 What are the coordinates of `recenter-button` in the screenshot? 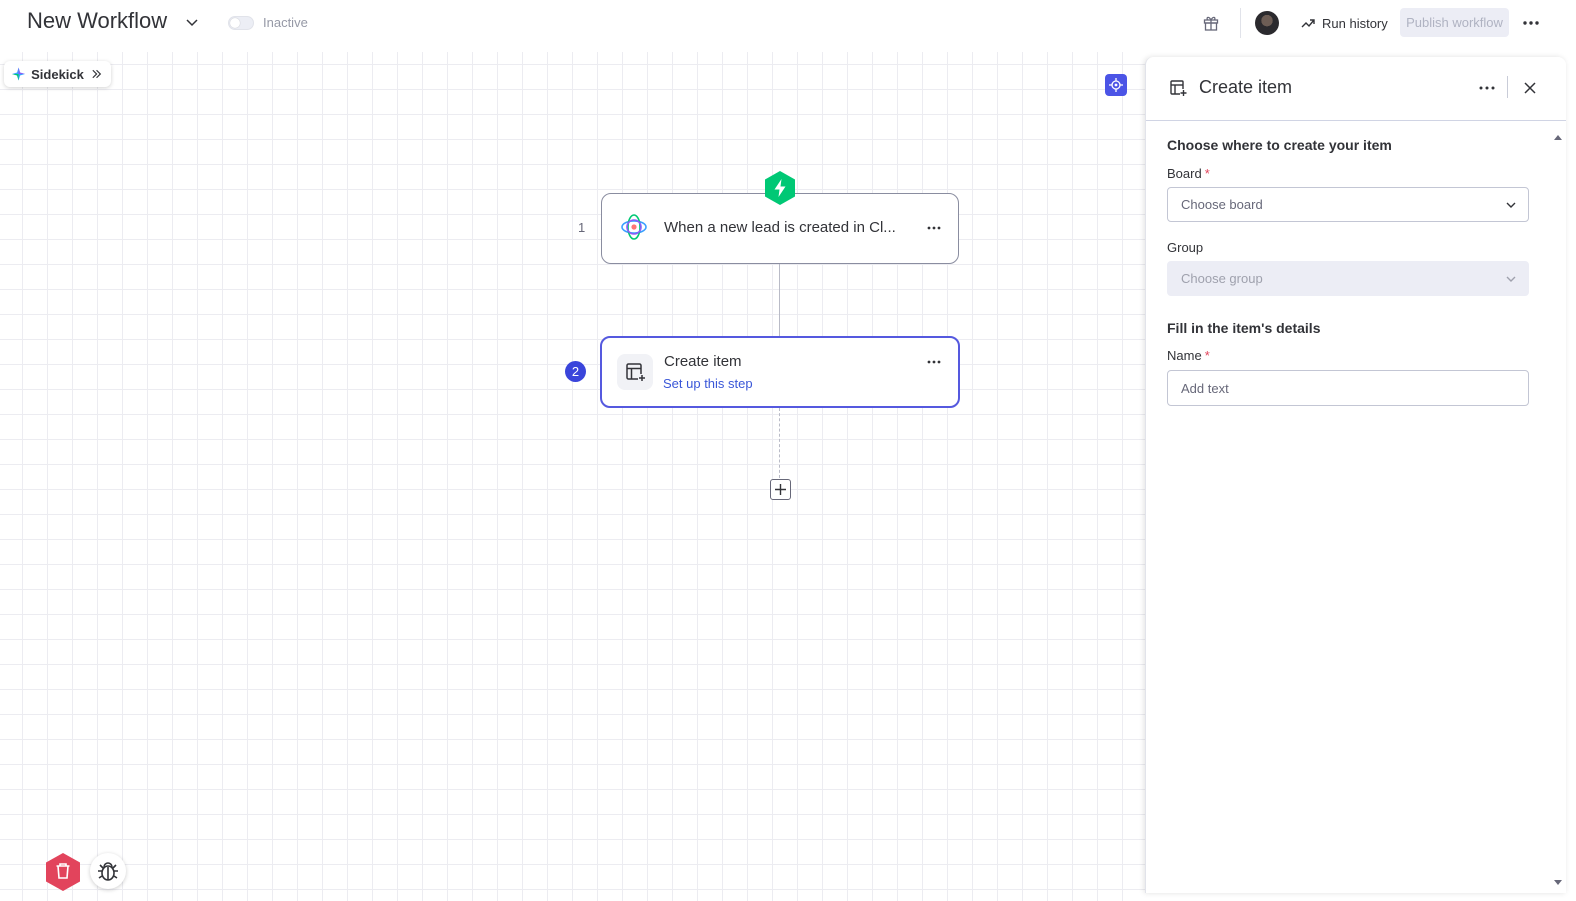 It's located at (1116, 85).